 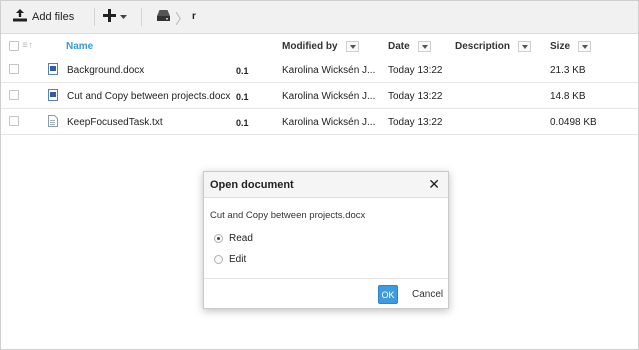 I want to click on new-item-dropdown-button, so click(x=115, y=17).